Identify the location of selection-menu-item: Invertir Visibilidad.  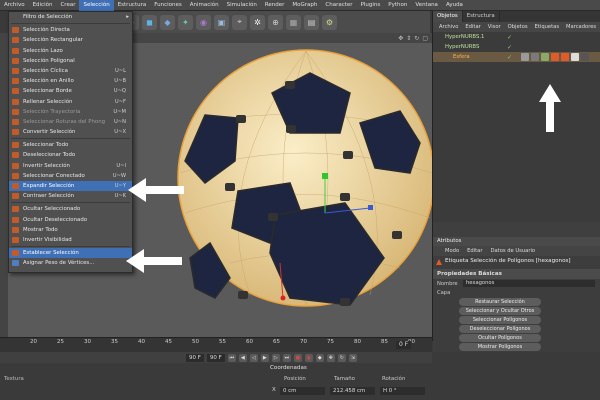
(70, 240).